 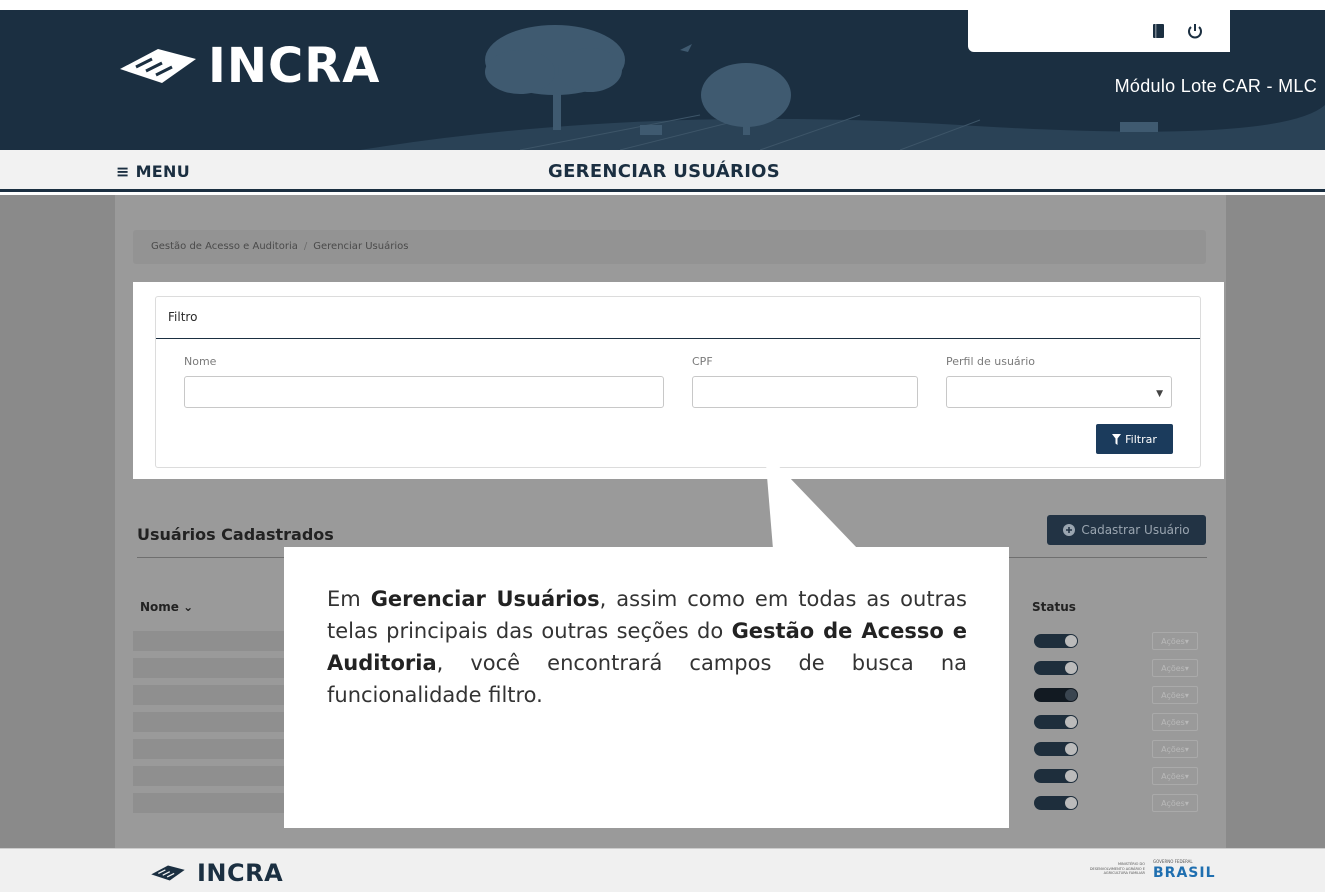 I want to click on plus-circle-icon, so click(x=1069, y=530).